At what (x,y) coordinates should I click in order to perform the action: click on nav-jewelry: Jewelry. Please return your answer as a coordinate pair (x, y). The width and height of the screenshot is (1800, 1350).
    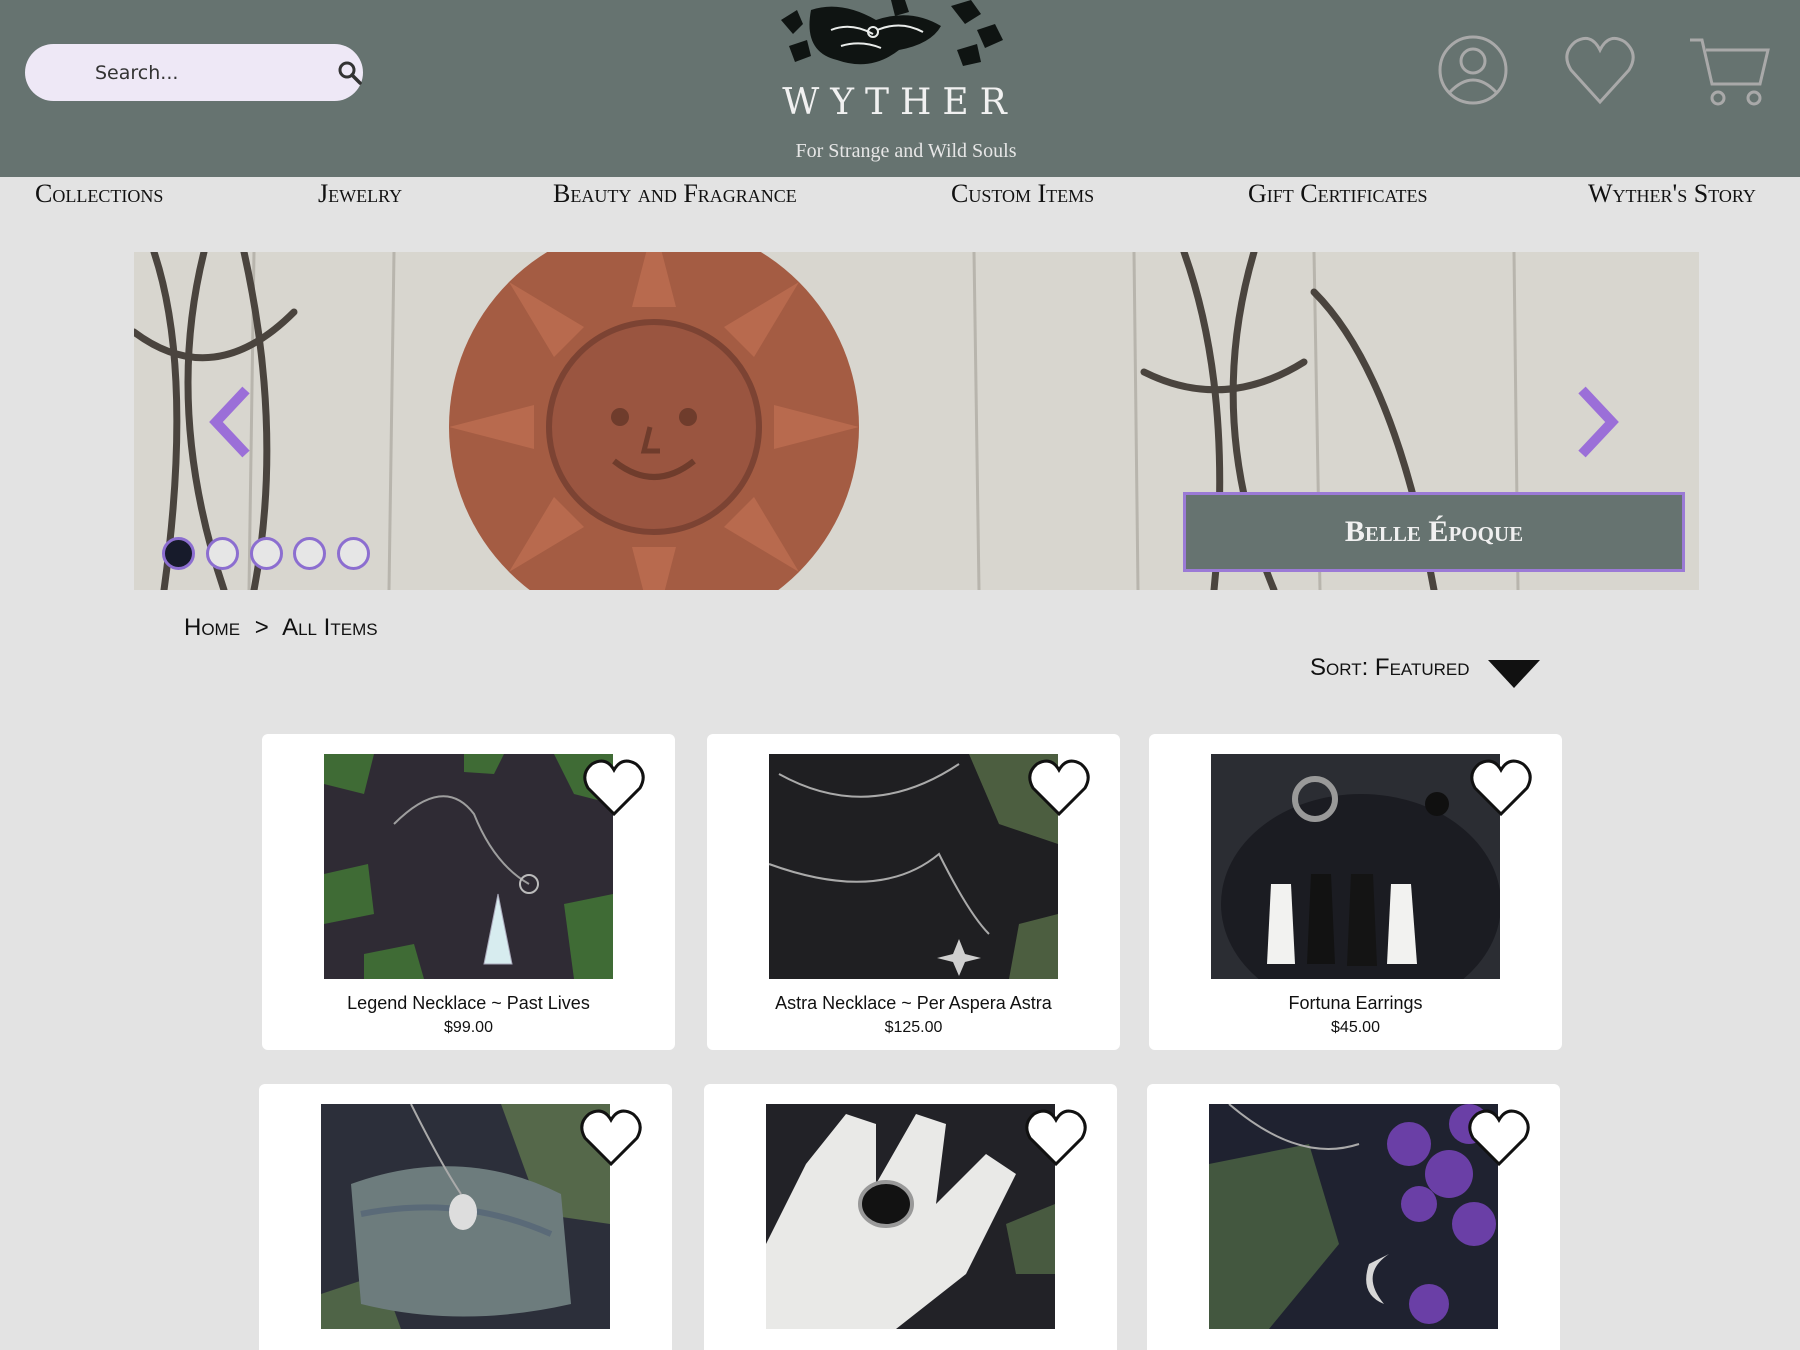
    Looking at the image, I should click on (360, 194).